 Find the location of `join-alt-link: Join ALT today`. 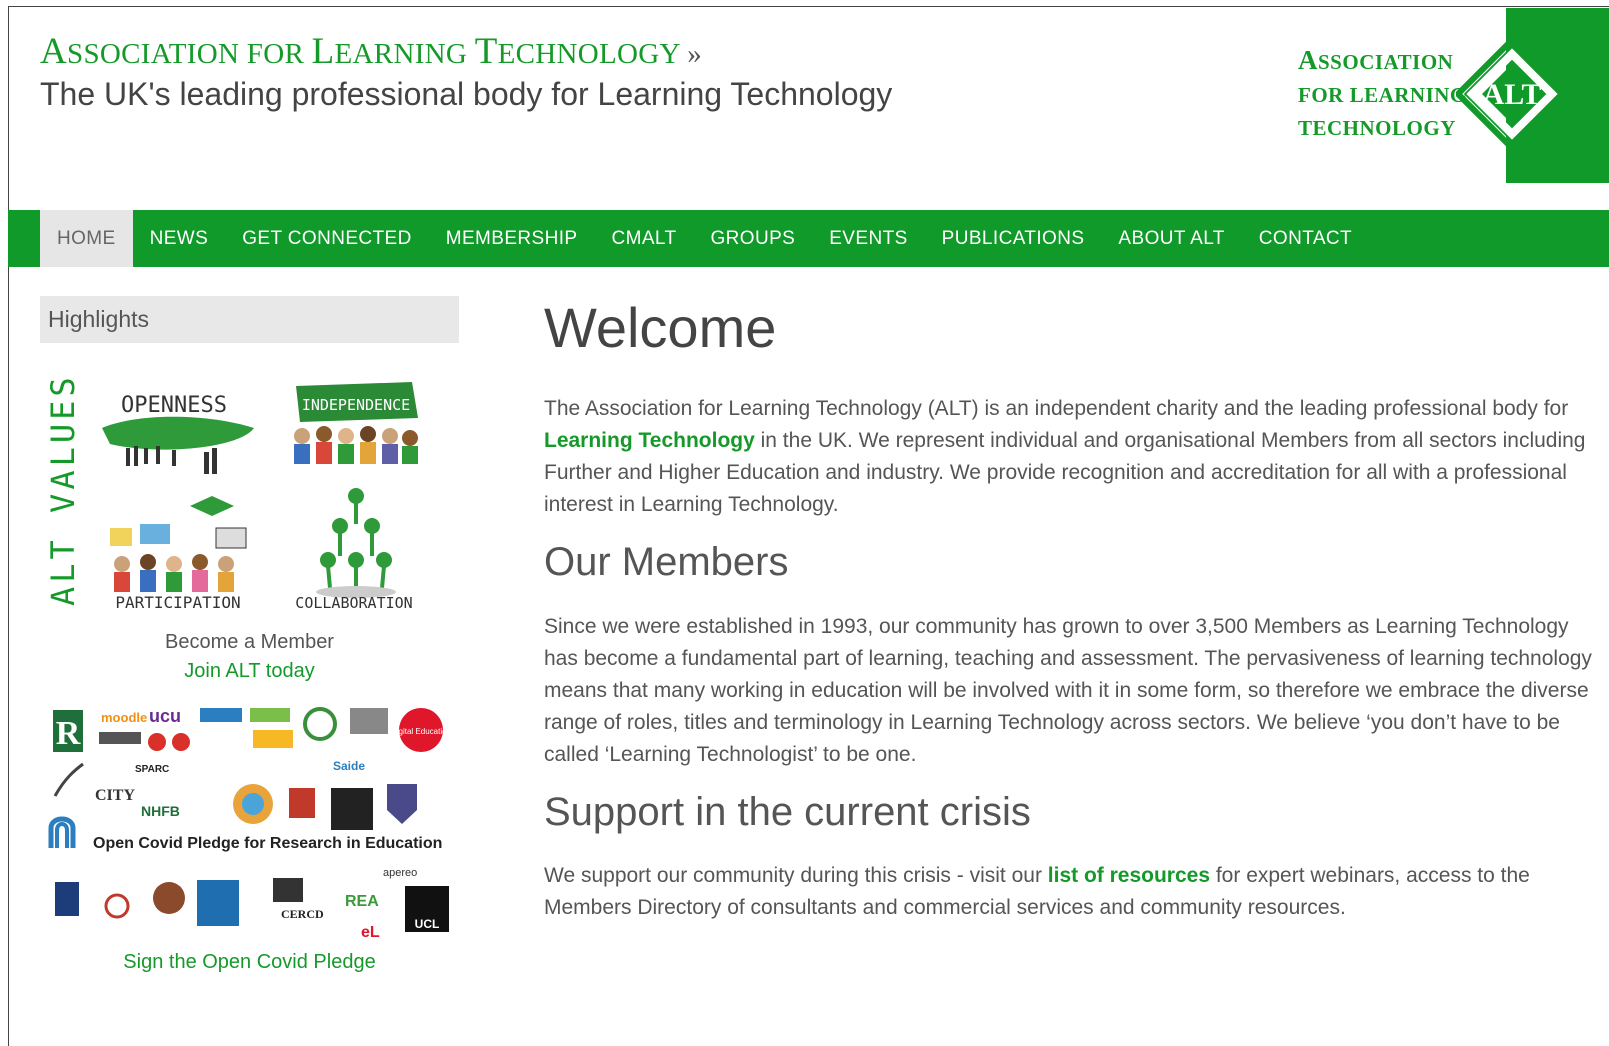

join-alt-link: Join ALT today is located at coordinates (249, 671).